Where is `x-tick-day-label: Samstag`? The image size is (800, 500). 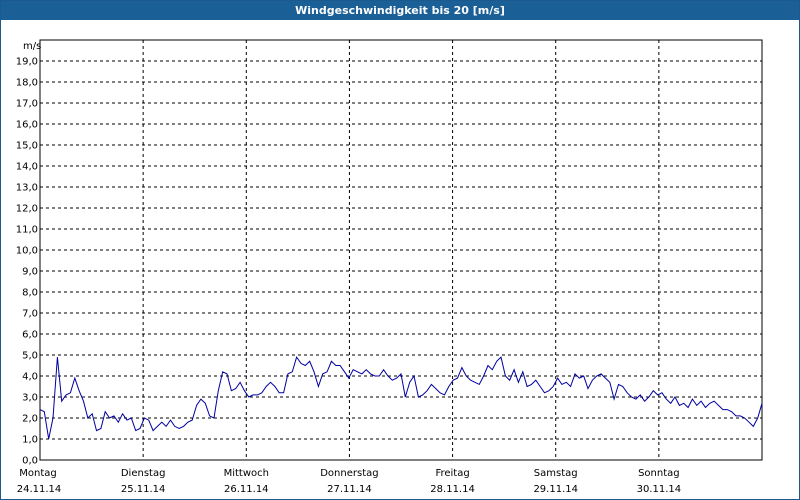
x-tick-day-label: Samstag is located at coordinates (556, 473).